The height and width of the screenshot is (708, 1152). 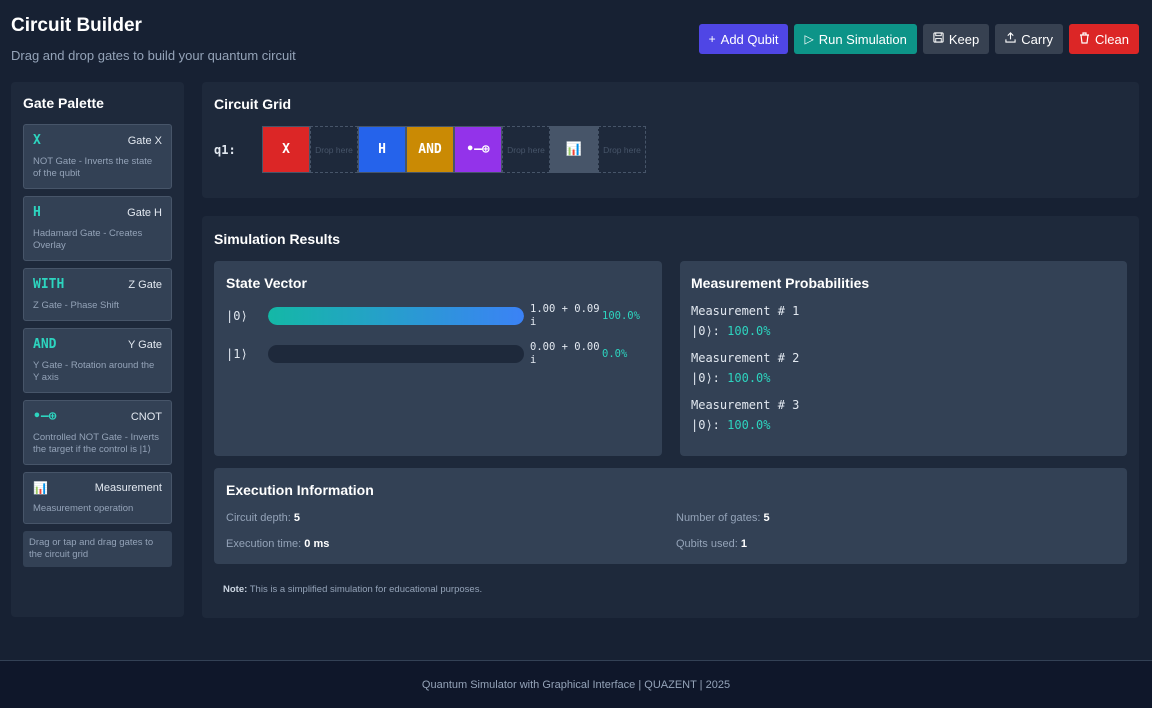 What do you see at coordinates (1084, 39) in the screenshot?
I see `trash-icon` at bounding box center [1084, 39].